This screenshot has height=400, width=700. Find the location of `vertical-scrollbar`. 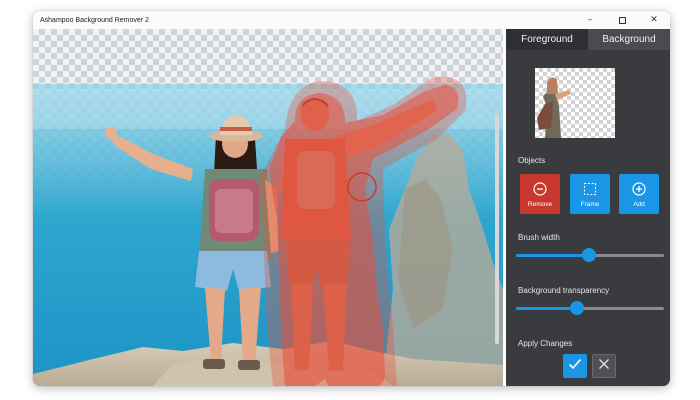

vertical-scrollbar is located at coordinates (497, 229).